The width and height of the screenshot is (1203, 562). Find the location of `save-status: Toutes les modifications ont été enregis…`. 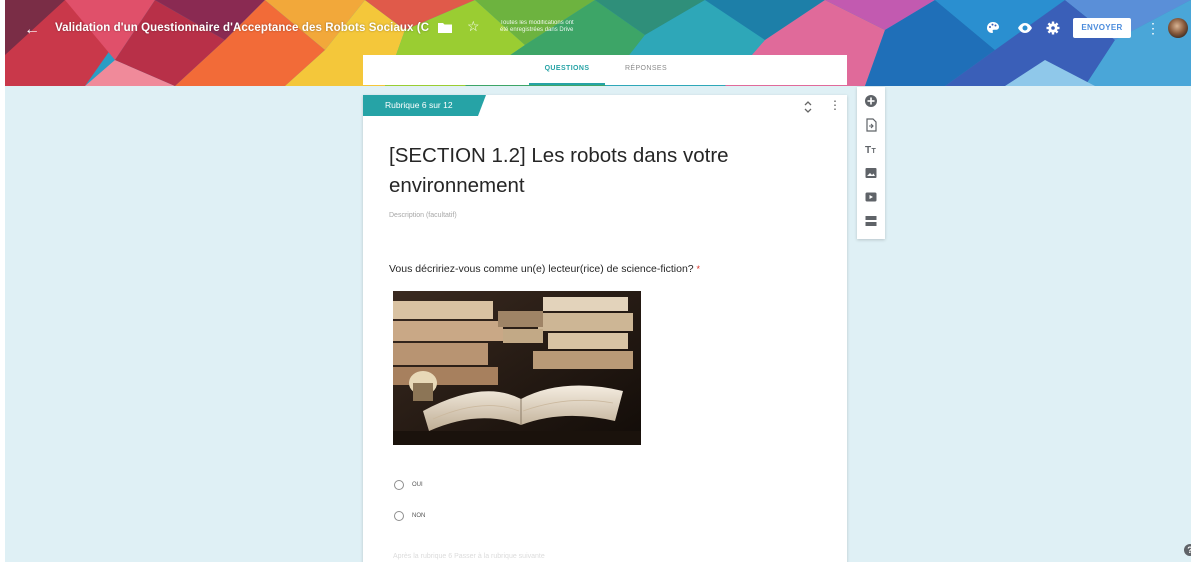

save-status: Toutes les modifications ont été enregis… is located at coordinates (537, 27).